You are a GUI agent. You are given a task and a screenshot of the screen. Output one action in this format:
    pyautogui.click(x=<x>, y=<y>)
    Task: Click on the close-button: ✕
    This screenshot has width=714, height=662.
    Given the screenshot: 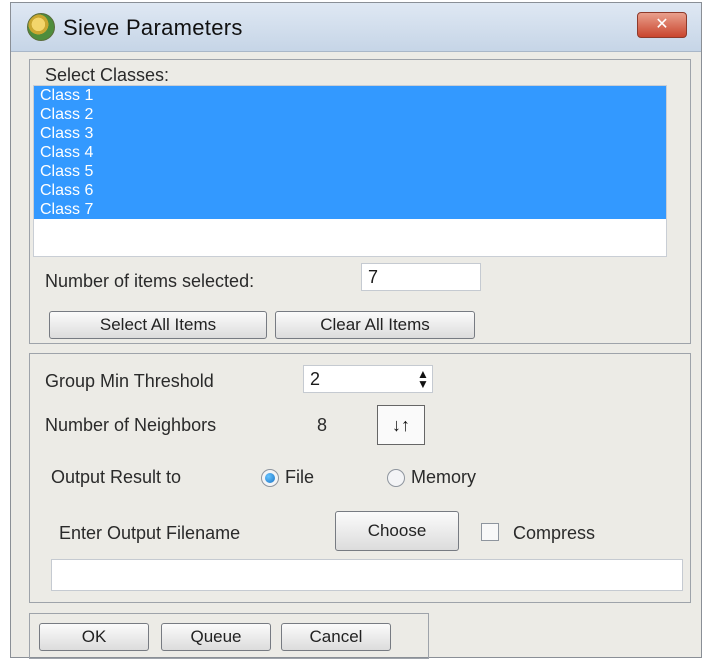 What is the action you would take?
    pyautogui.click(x=662, y=25)
    